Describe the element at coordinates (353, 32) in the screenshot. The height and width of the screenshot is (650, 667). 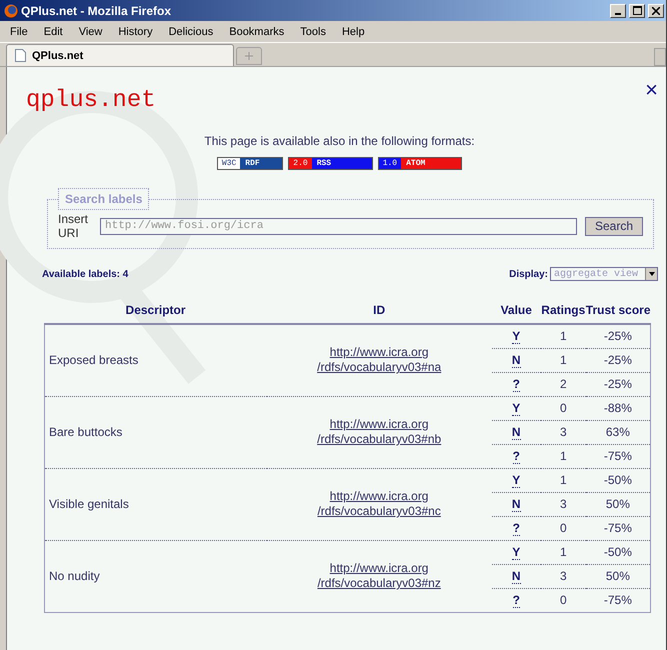
I see `menu-item: Help` at that location.